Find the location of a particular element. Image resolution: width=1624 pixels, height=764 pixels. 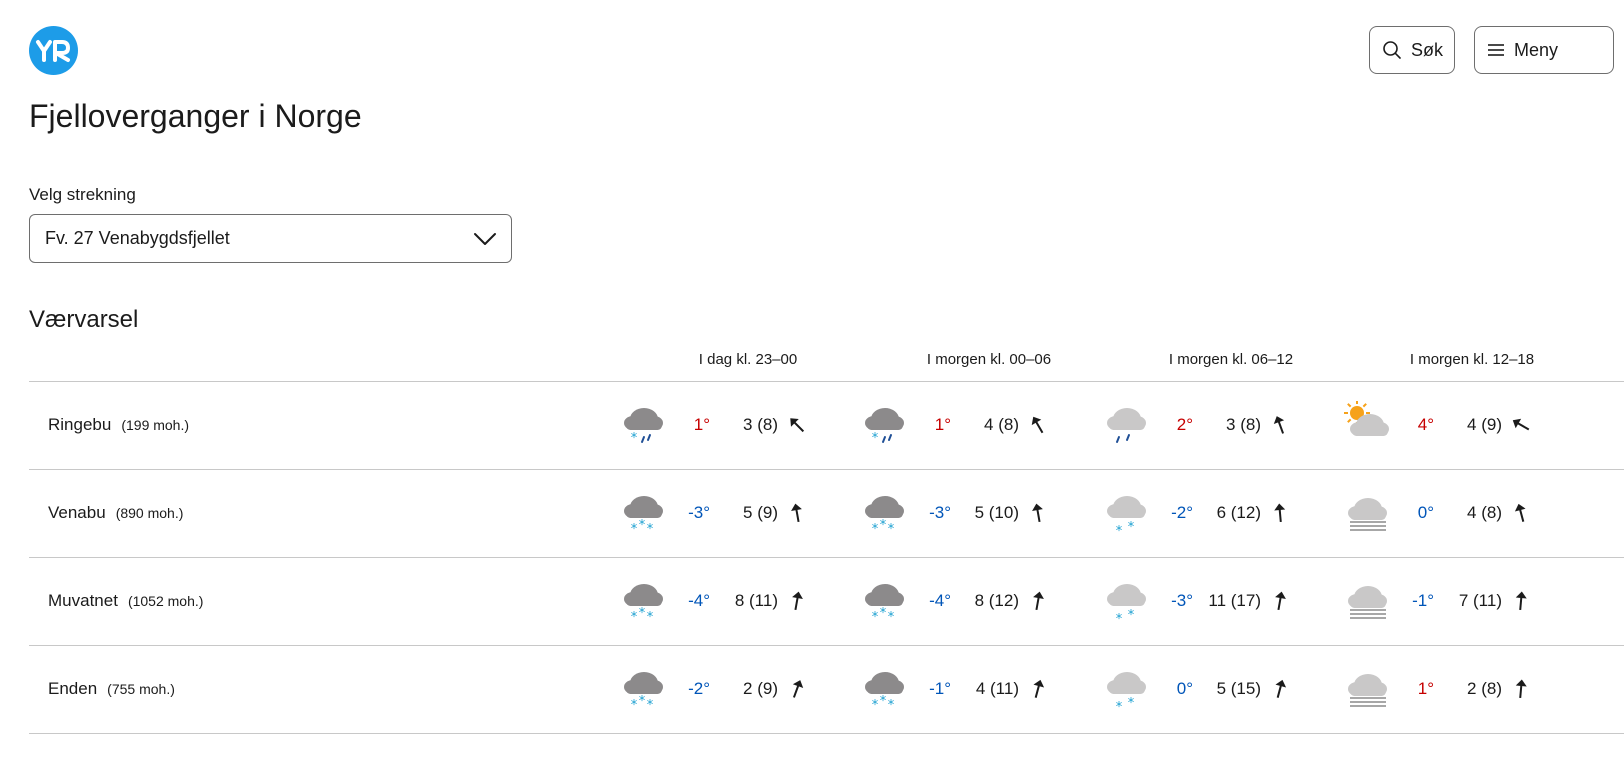

forecast-title: Værvarsel is located at coordinates (84, 319).